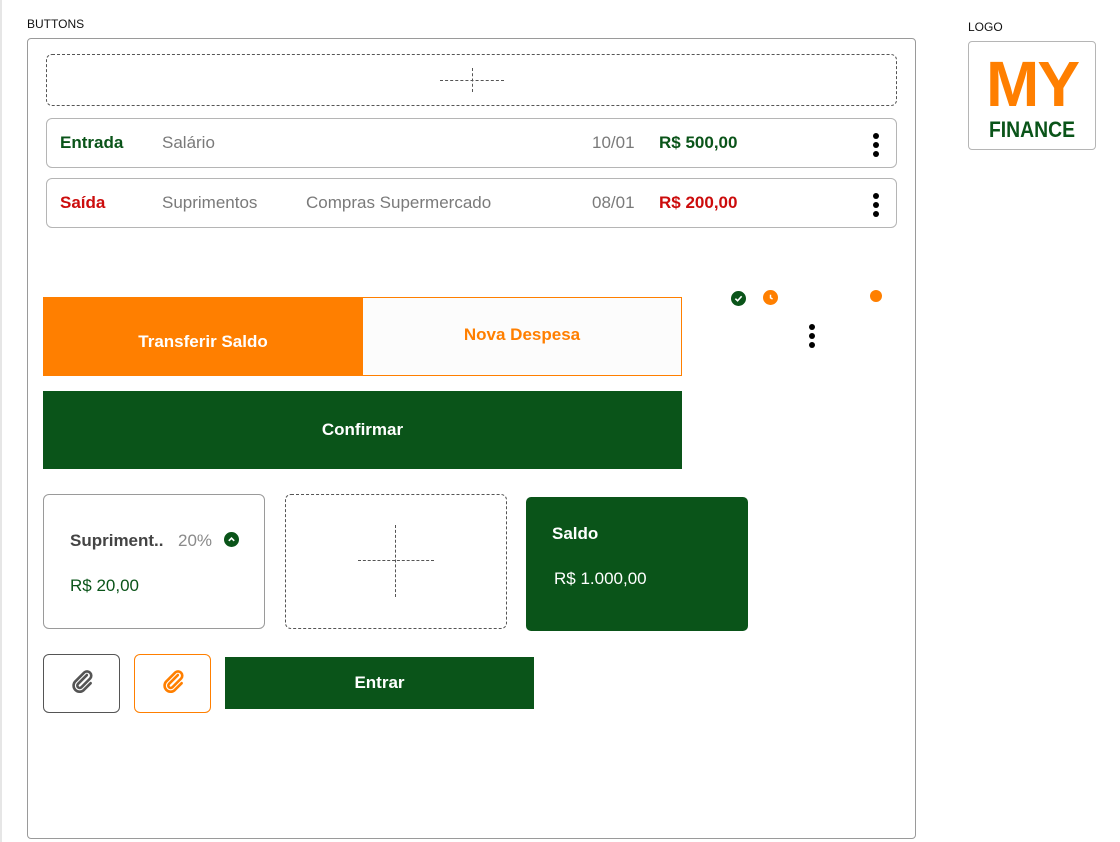 Image resolution: width=1120 pixels, height=842 pixels. What do you see at coordinates (92, 142) in the screenshot?
I see `transaction-type: Entrada` at bounding box center [92, 142].